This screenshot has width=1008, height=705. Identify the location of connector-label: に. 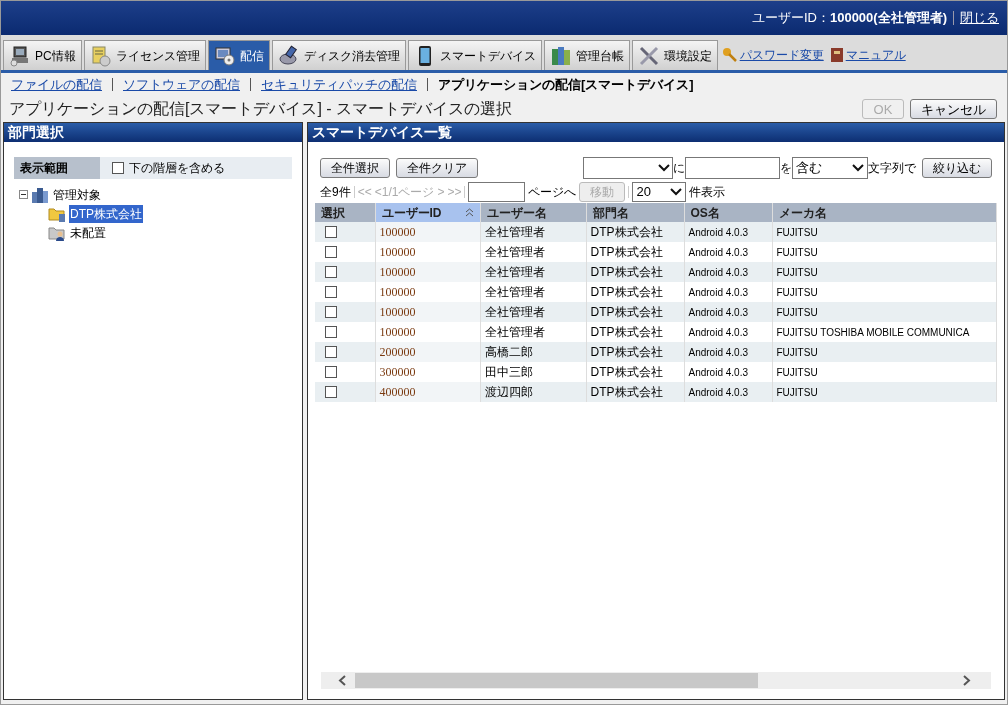
(679, 168).